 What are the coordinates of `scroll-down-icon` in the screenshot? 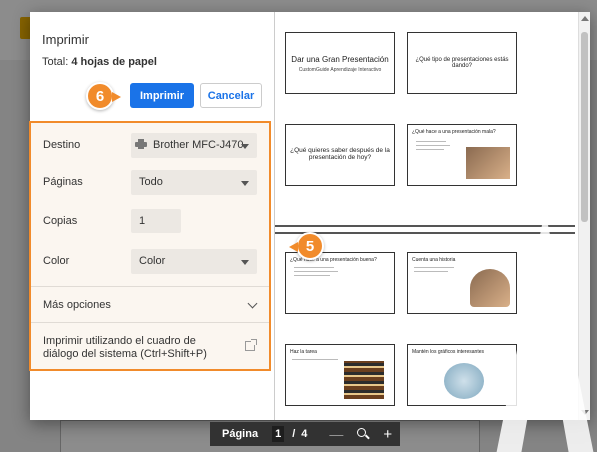 It's located at (585, 412).